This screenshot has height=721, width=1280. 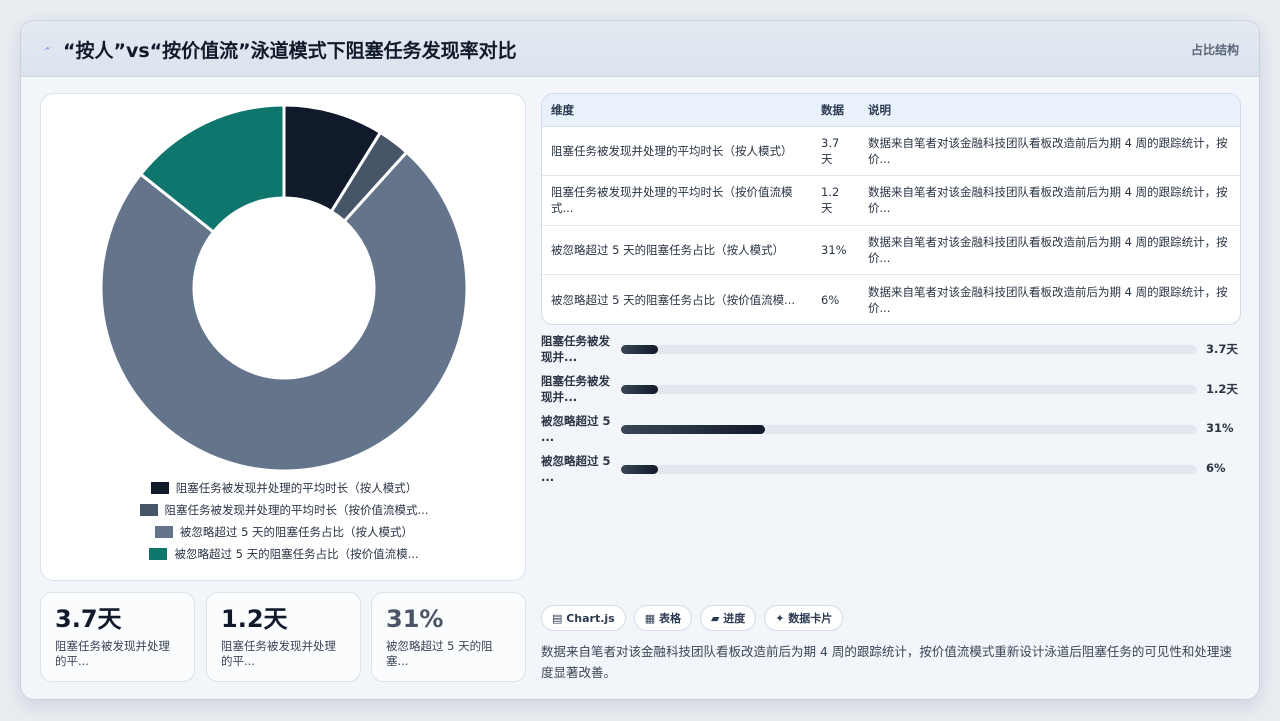 I want to click on table-cell: 1.2天, so click(x=835, y=200).